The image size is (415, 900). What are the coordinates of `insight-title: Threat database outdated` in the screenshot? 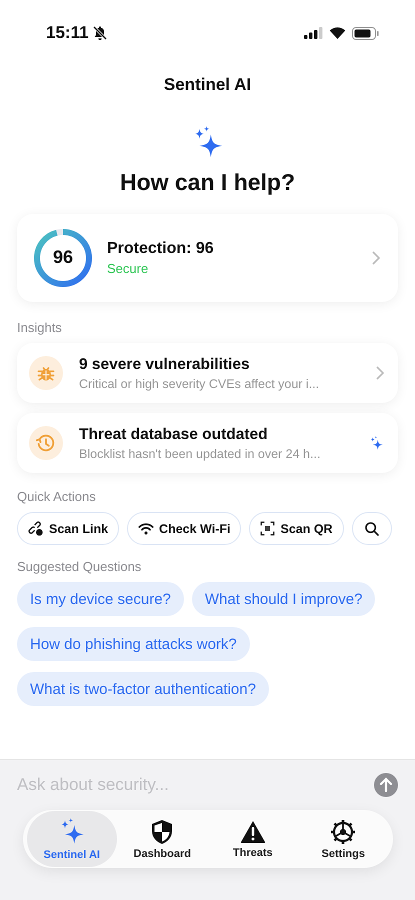 It's located at (174, 435).